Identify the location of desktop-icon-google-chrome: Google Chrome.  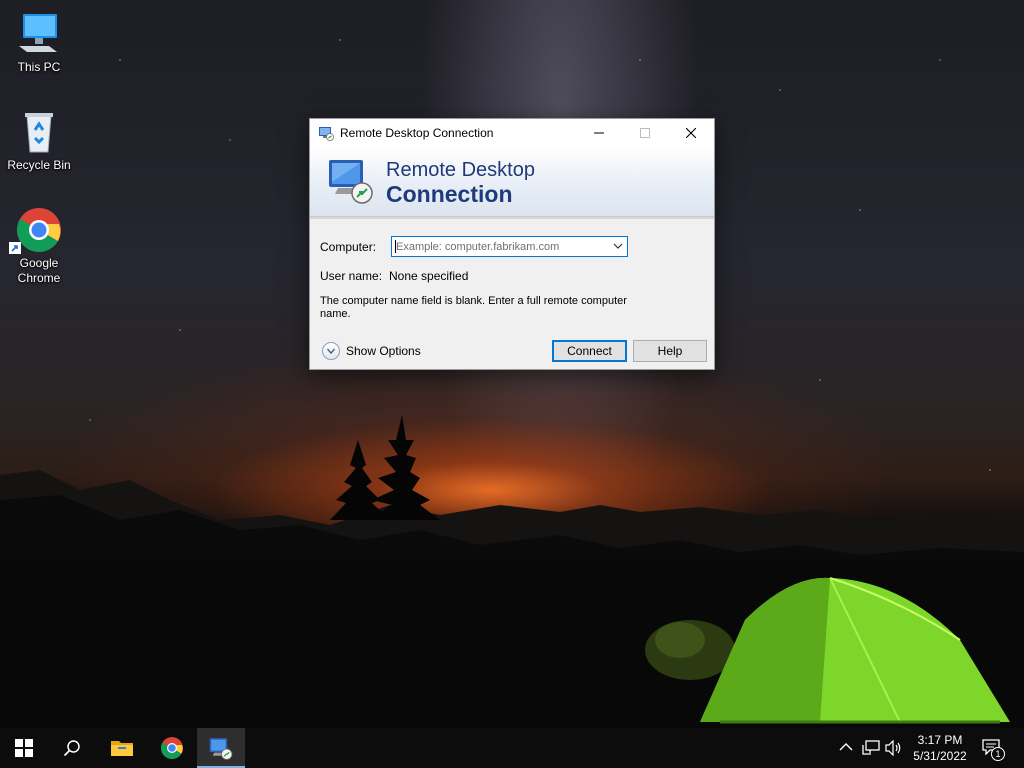
(39, 246).